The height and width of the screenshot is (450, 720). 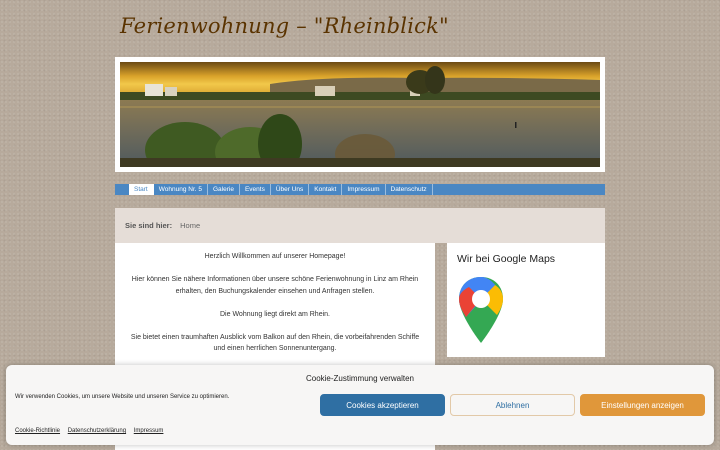 I want to click on sidebar-title: Wir bei Google Maps, so click(x=506, y=259).